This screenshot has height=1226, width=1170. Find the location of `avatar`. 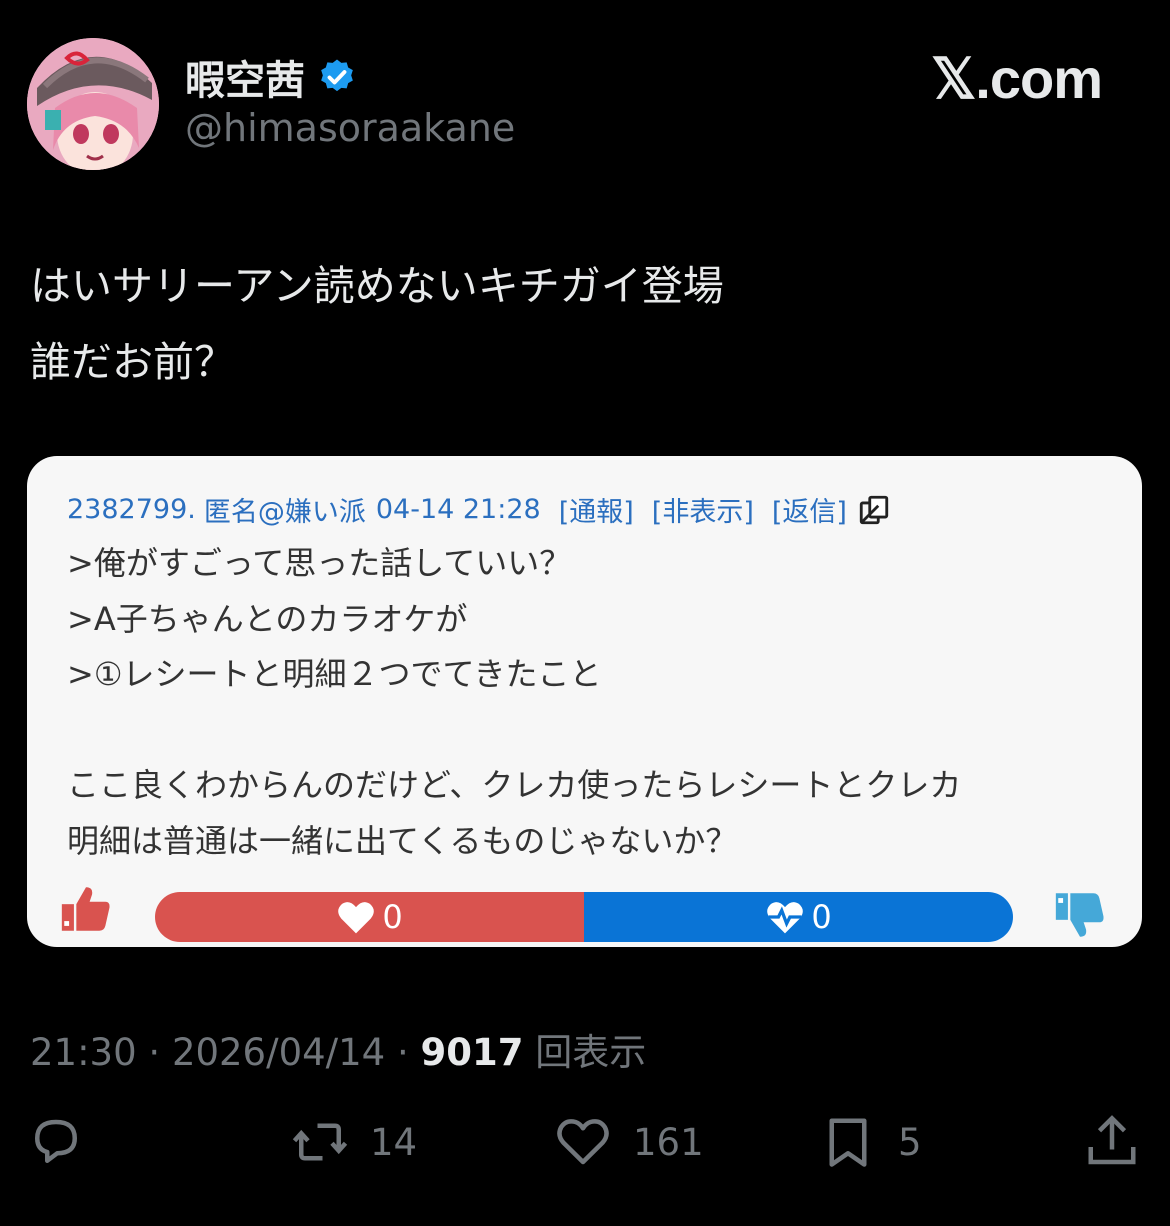

avatar is located at coordinates (93, 104).